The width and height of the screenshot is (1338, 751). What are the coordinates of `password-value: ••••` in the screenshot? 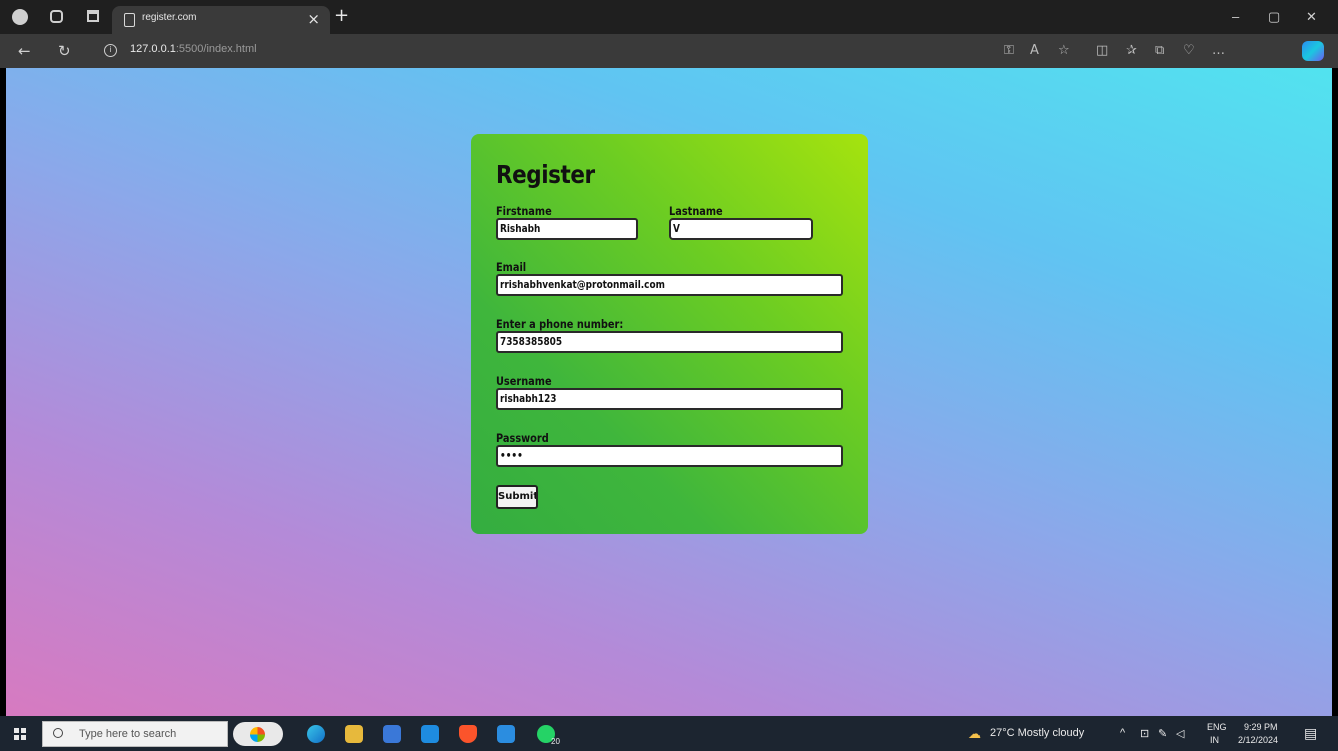 It's located at (511, 456).